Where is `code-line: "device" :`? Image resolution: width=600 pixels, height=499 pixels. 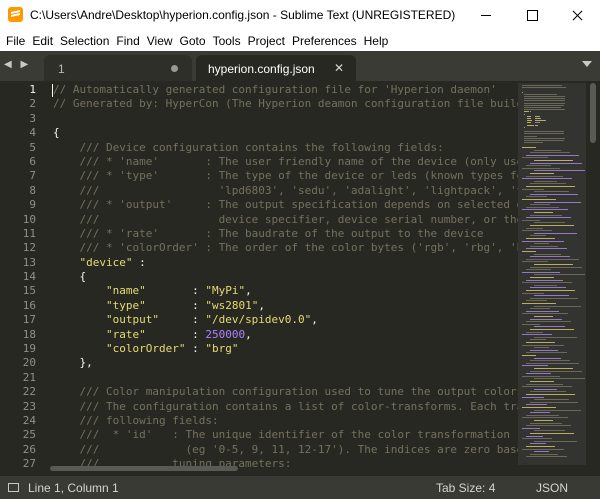 code-line: "device" : is located at coordinates (285, 263).